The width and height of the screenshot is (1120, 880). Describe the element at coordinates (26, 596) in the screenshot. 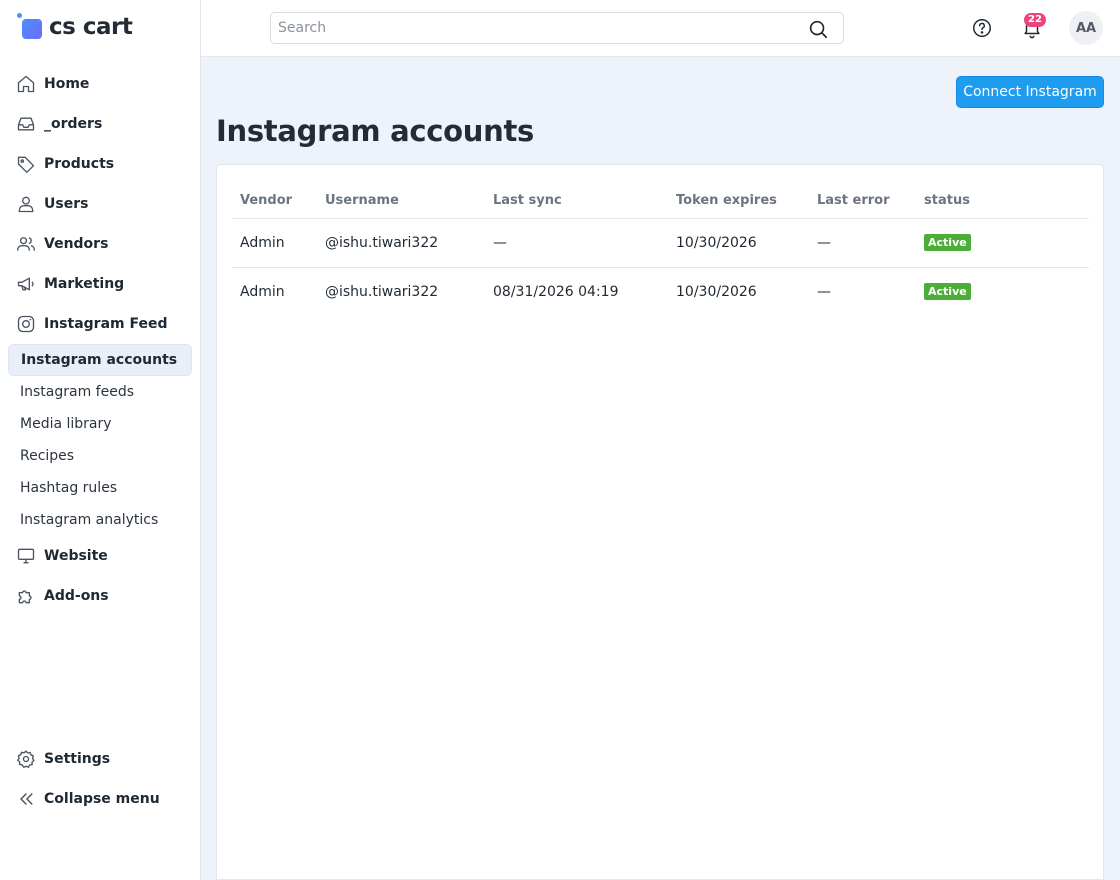

I see `puzzle-icon` at that location.